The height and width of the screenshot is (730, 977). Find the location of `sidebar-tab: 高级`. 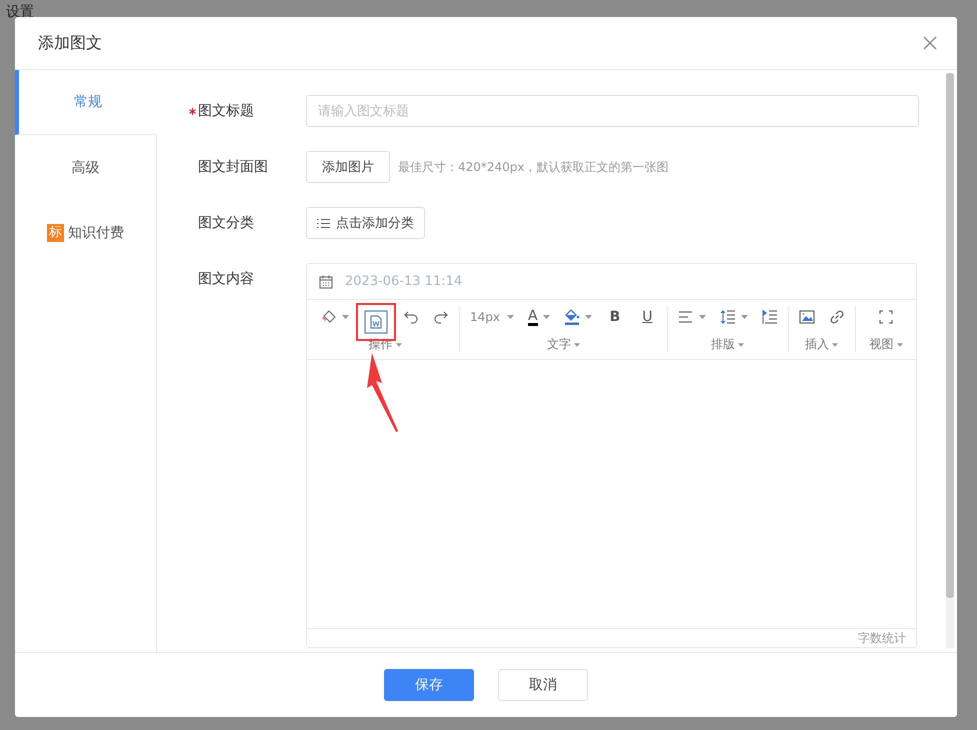

sidebar-tab: 高级 is located at coordinates (86, 167).